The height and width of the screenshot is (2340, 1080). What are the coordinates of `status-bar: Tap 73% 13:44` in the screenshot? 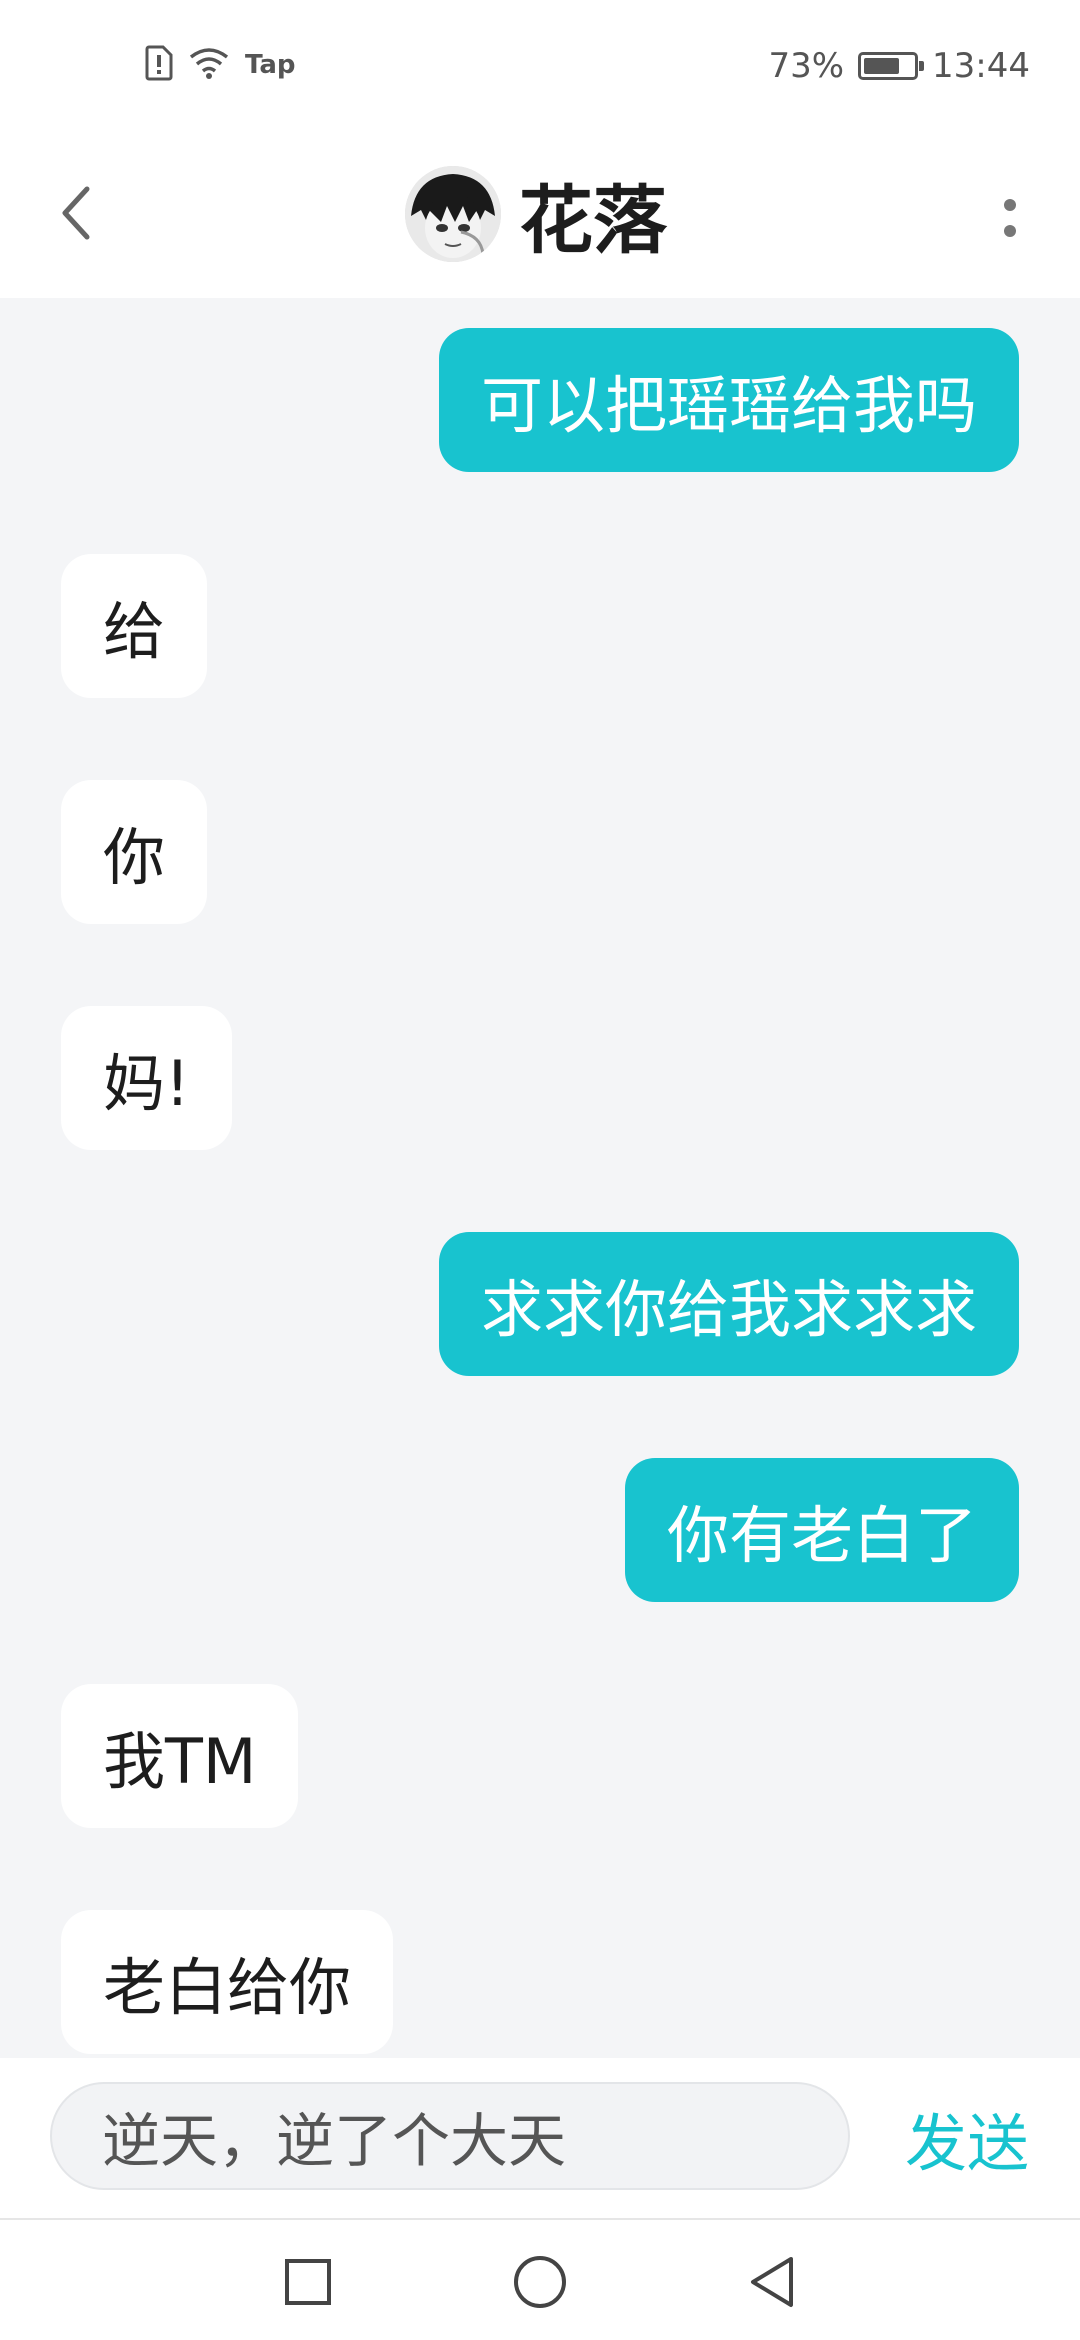 It's located at (540, 65).